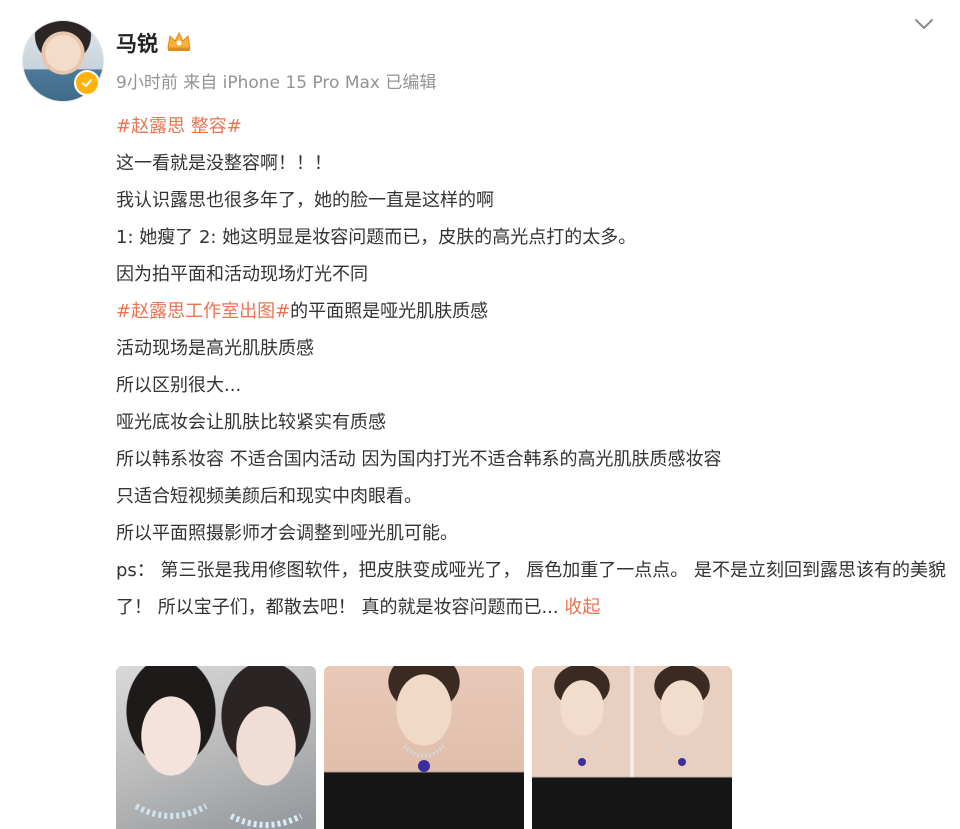 The height and width of the screenshot is (829, 960). I want to click on crown-icon, so click(179, 41).